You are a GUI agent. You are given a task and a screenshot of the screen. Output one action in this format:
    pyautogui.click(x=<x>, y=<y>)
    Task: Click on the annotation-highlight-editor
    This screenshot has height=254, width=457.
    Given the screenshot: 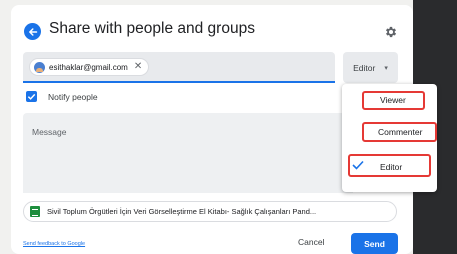 What is the action you would take?
    pyautogui.click(x=389, y=165)
    